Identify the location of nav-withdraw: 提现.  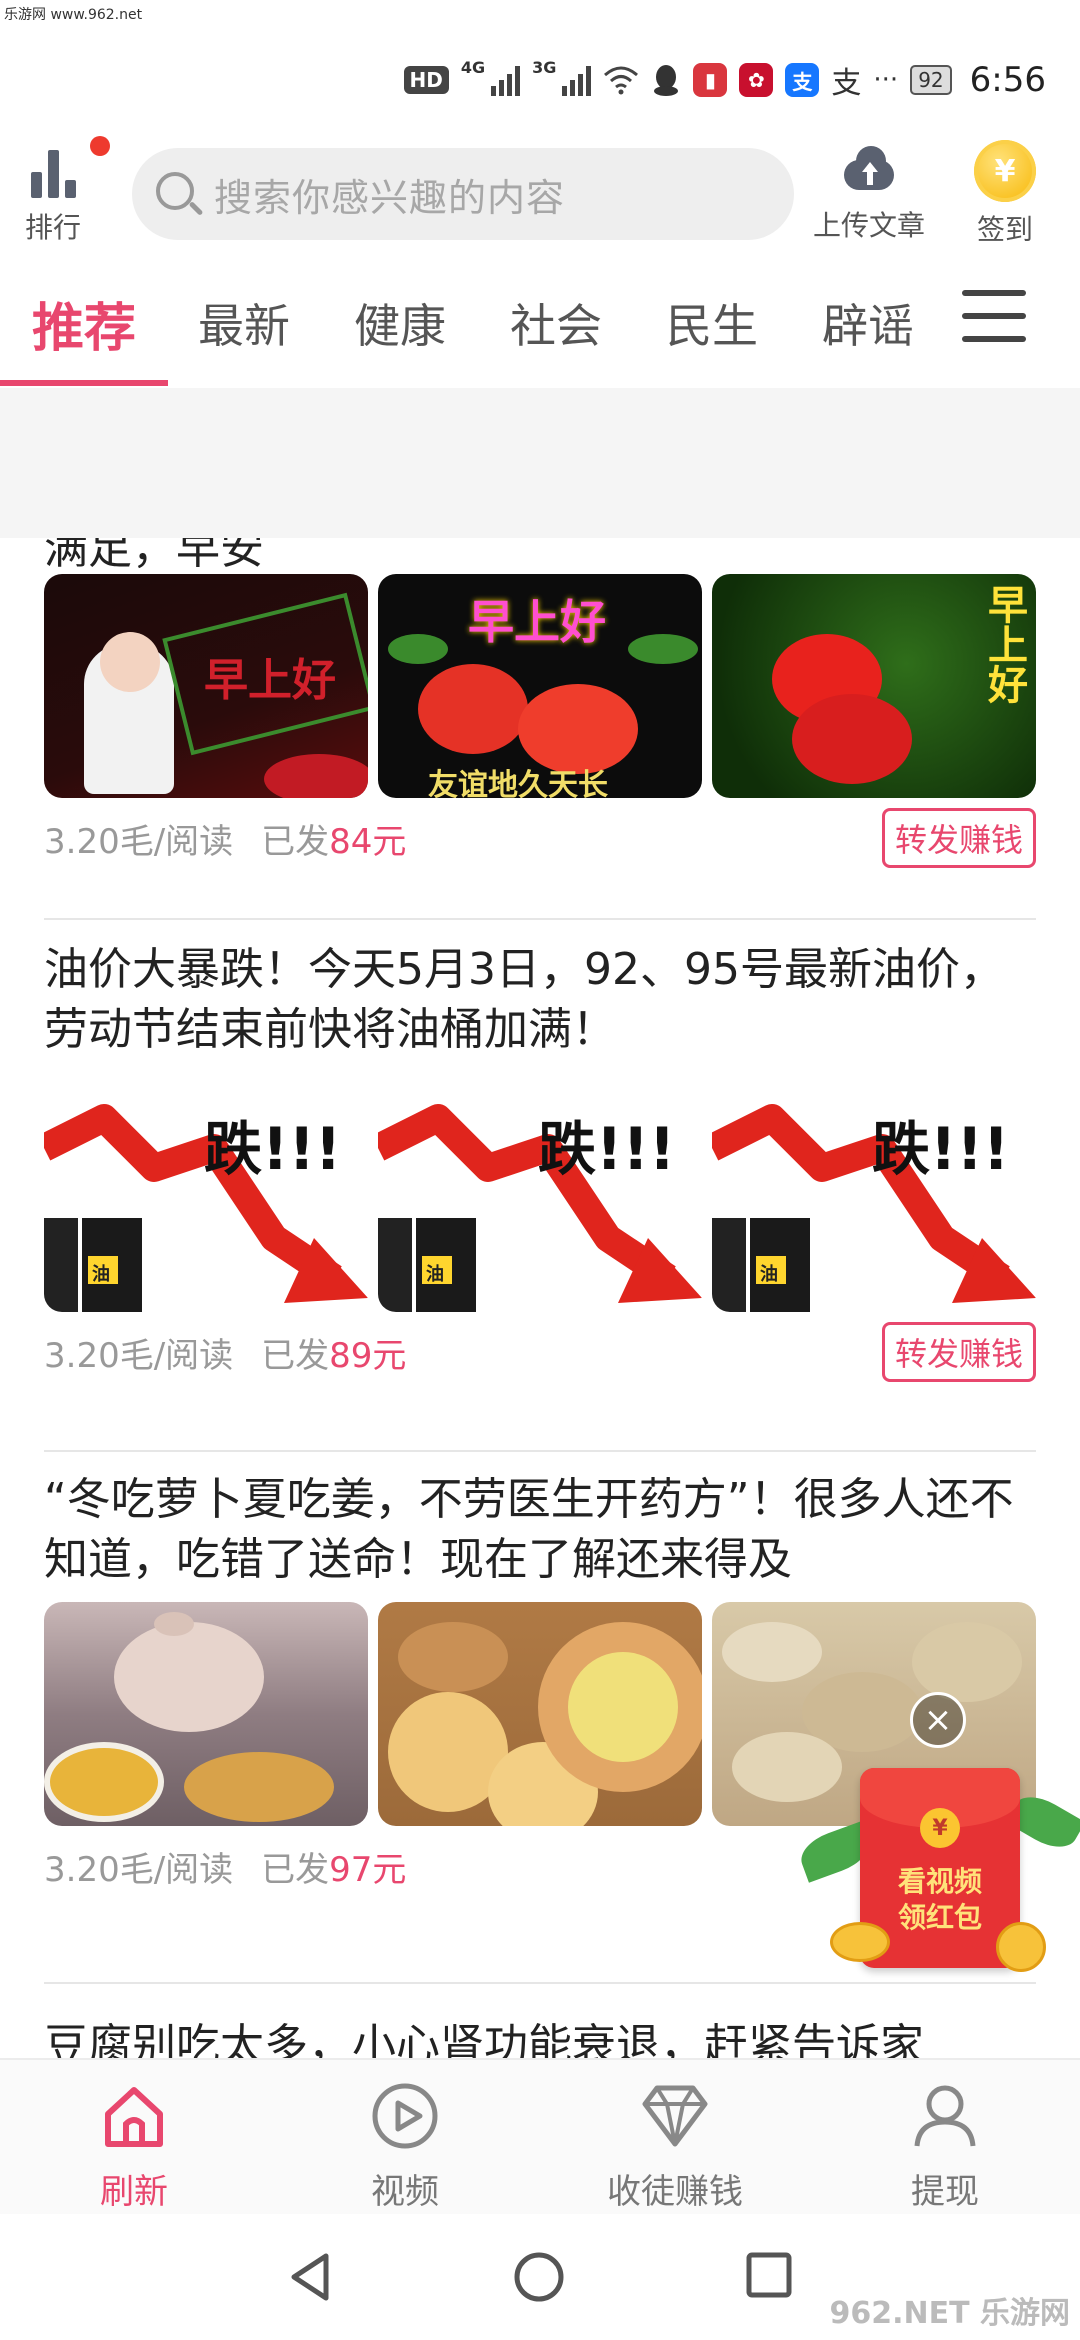
(945, 2146).